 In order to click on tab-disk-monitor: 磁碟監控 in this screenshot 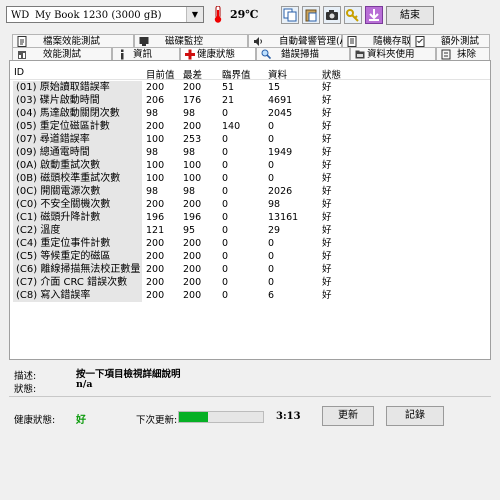, I will do `click(191, 41)`.